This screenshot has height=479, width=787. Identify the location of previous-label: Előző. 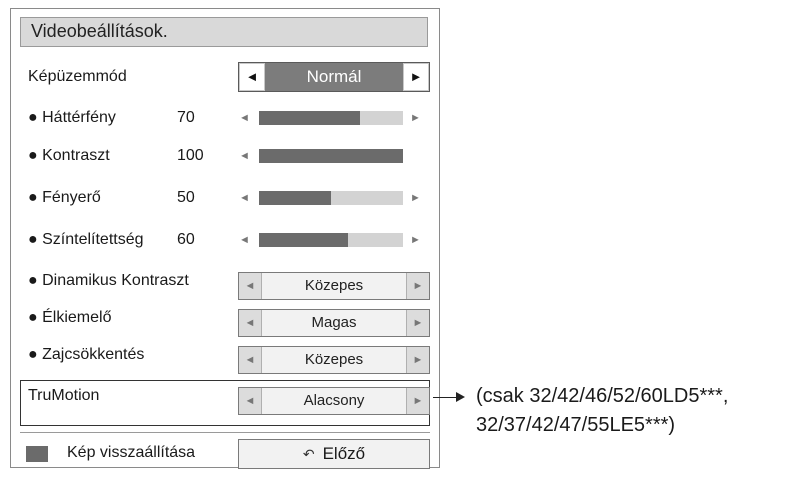
(344, 453).